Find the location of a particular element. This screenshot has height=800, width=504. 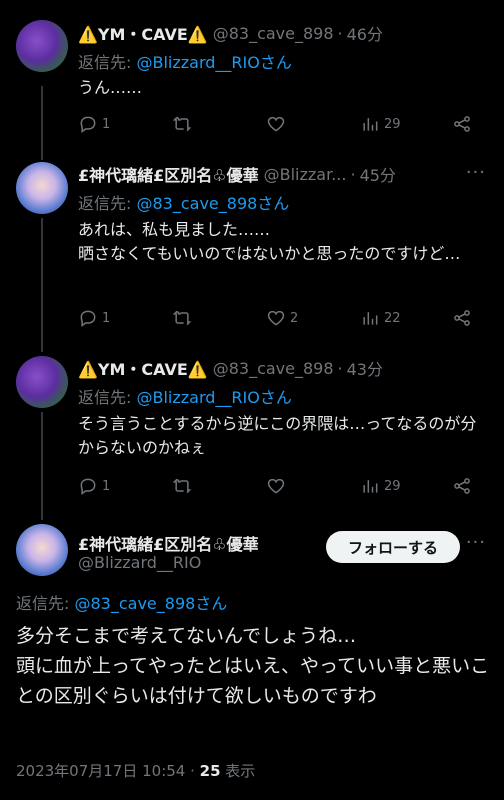

views-button: 22 is located at coordinates (380, 318).